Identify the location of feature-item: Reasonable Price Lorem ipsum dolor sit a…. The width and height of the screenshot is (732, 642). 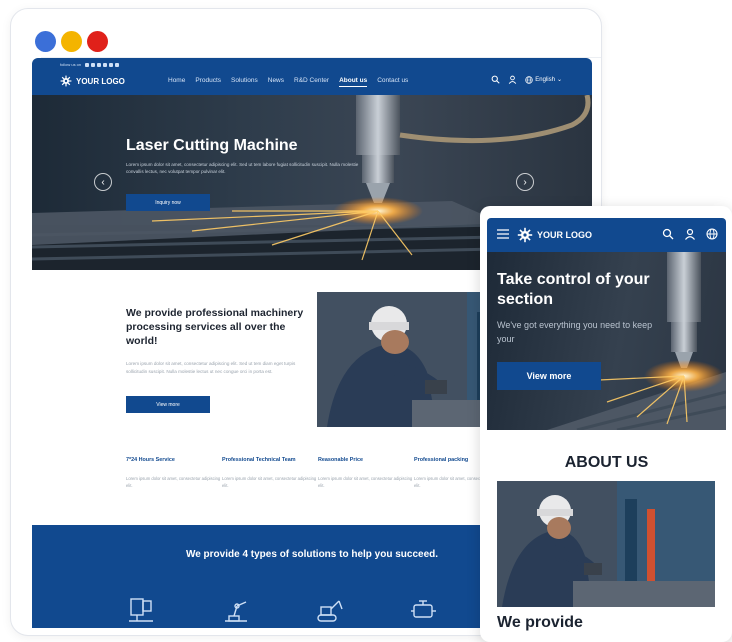
(366, 472).